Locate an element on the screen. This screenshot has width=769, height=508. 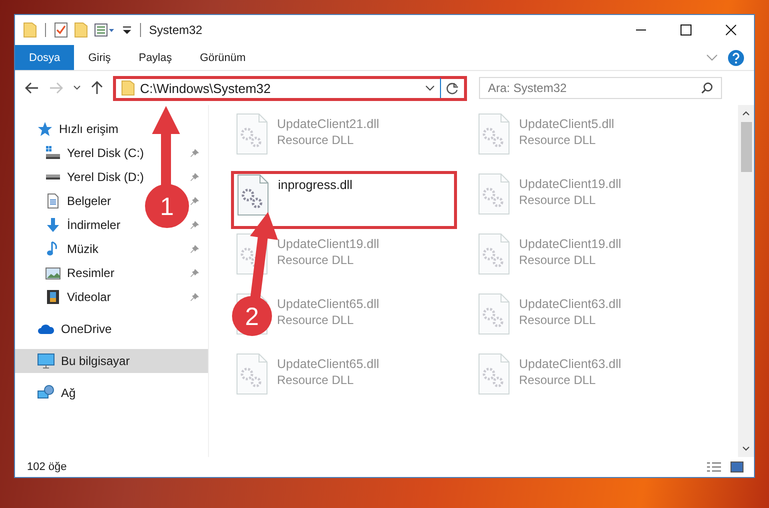
network-icon is located at coordinates (46, 393).